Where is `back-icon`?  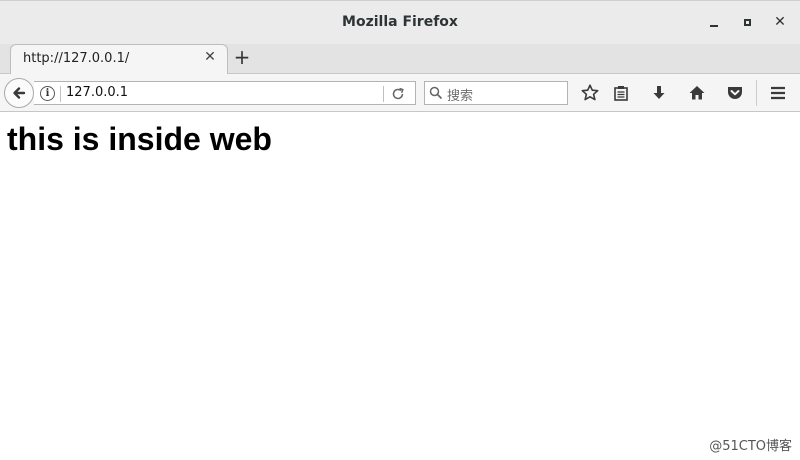
back-icon is located at coordinates (19, 93).